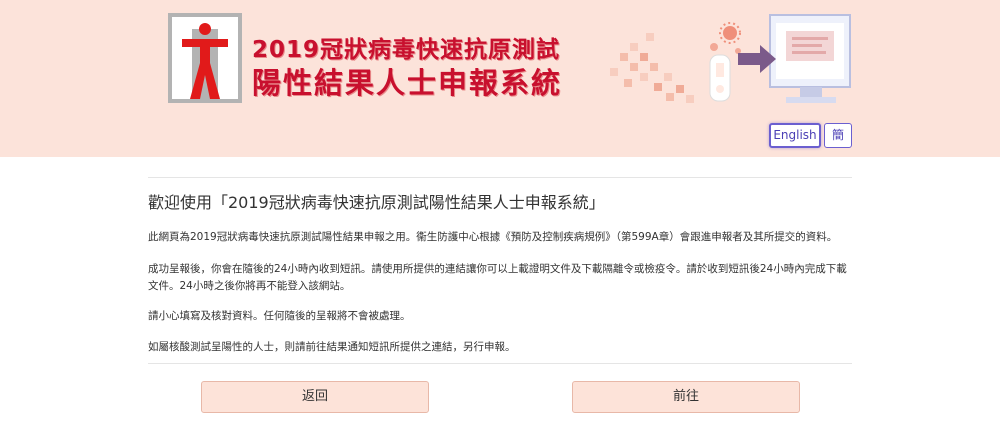  Describe the element at coordinates (406, 50) in the screenshot. I see `banner-title-line1: 2019冠狀病毒快速抗原測試` at that location.